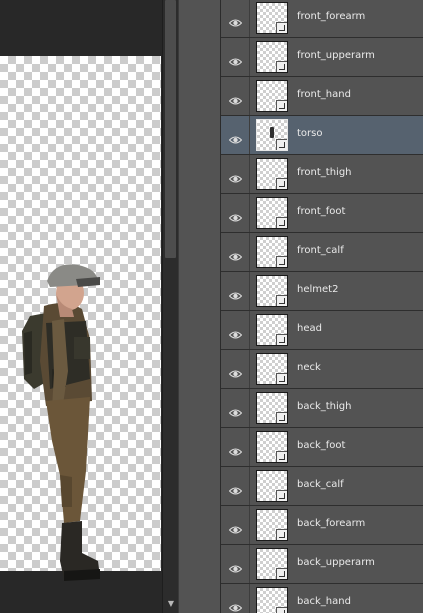 This screenshot has width=423, height=613. I want to click on layer-name: head, so click(309, 328).